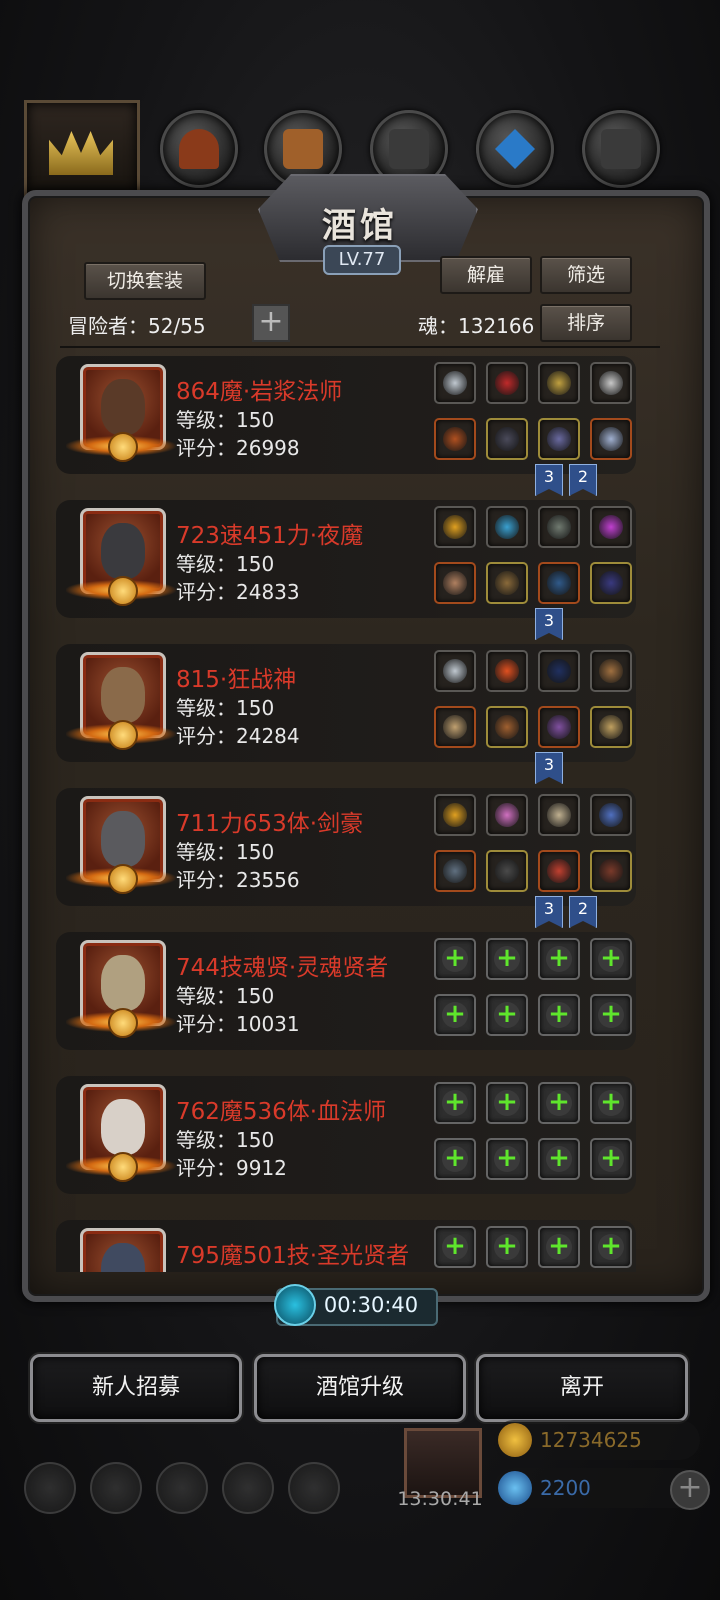  I want to click on crystal-icon, so click(515, 149).